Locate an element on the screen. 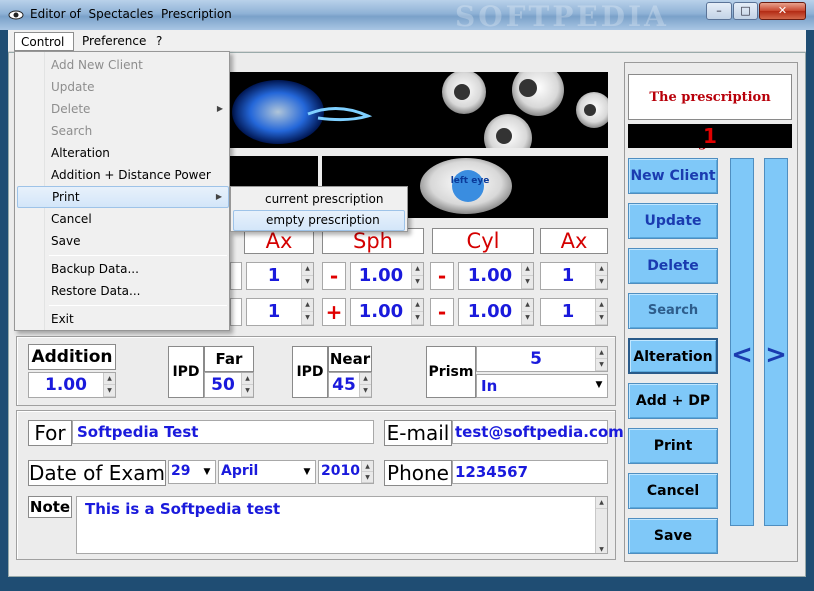 The width and height of the screenshot is (814, 591). note-scrollbar: ▲ ▼ is located at coordinates (601, 525).